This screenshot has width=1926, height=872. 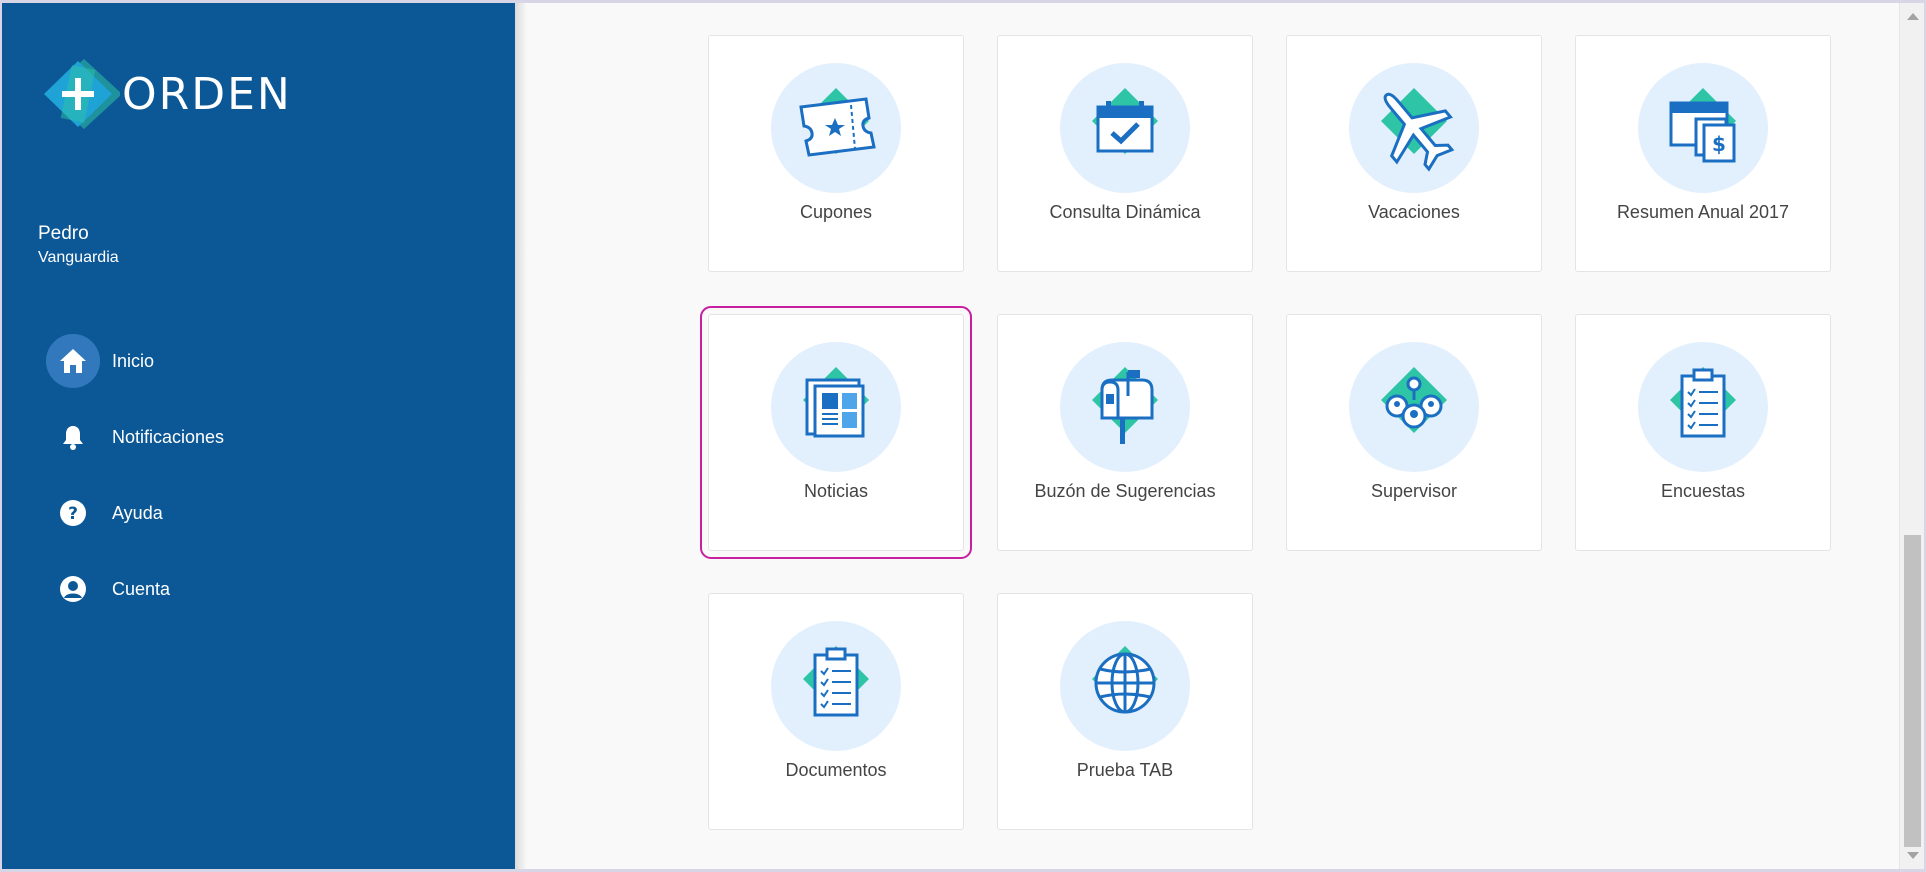 I want to click on card-vacaciones: Vacaciones, so click(x=1414, y=153).